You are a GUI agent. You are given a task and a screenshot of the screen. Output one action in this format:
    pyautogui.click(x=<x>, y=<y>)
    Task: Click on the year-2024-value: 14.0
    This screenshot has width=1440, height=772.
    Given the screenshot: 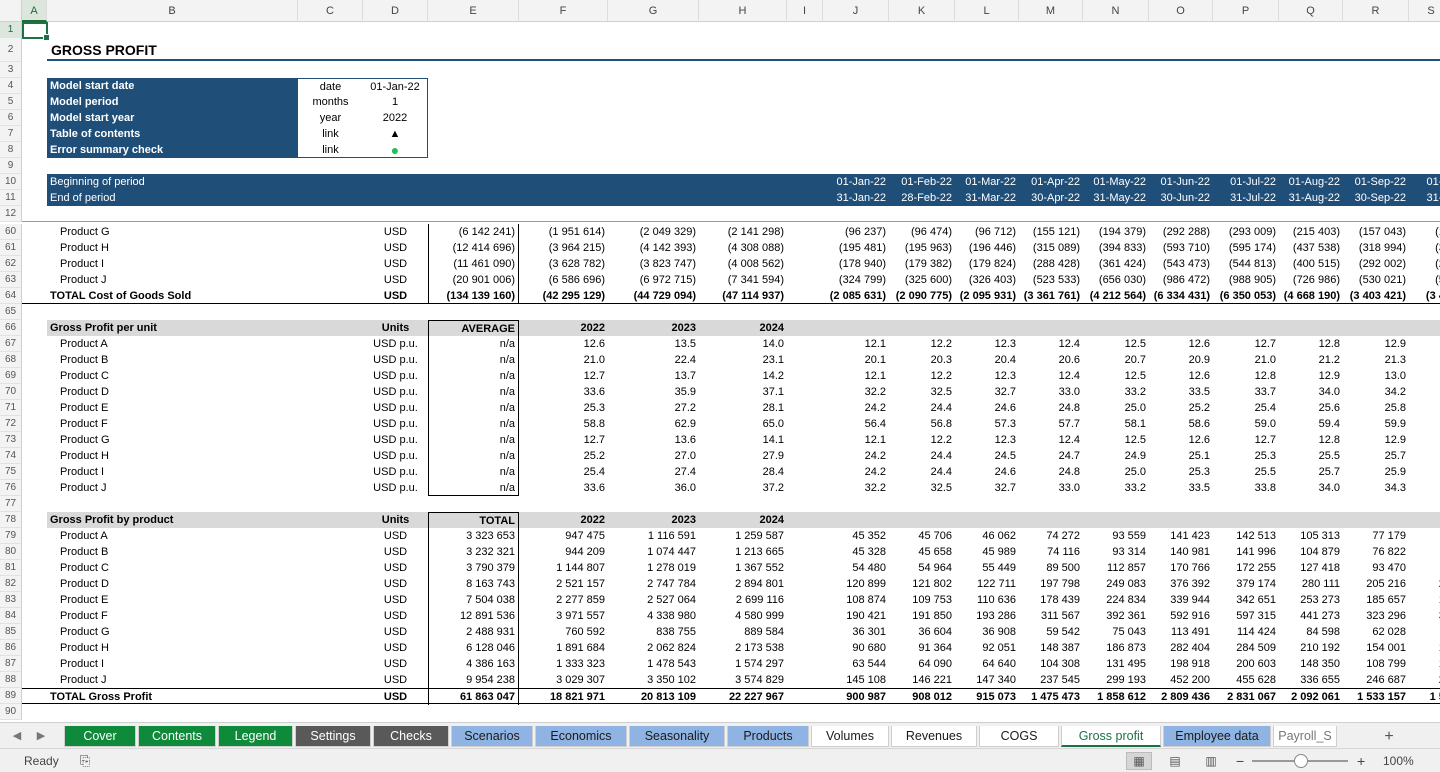 What is the action you would take?
    pyautogui.click(x=743, y=344)
    